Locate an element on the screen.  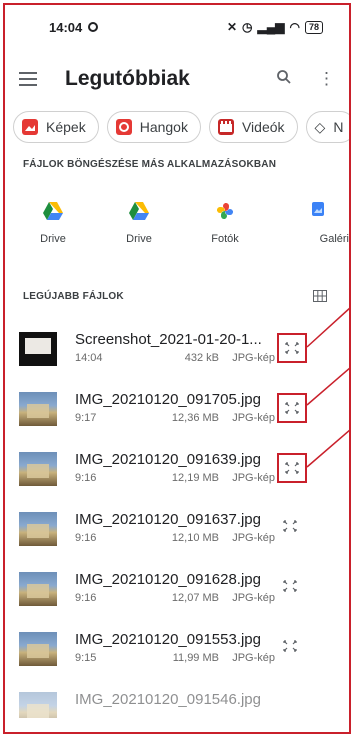
battery-icon: 78 is located at coordinates (313, 27).